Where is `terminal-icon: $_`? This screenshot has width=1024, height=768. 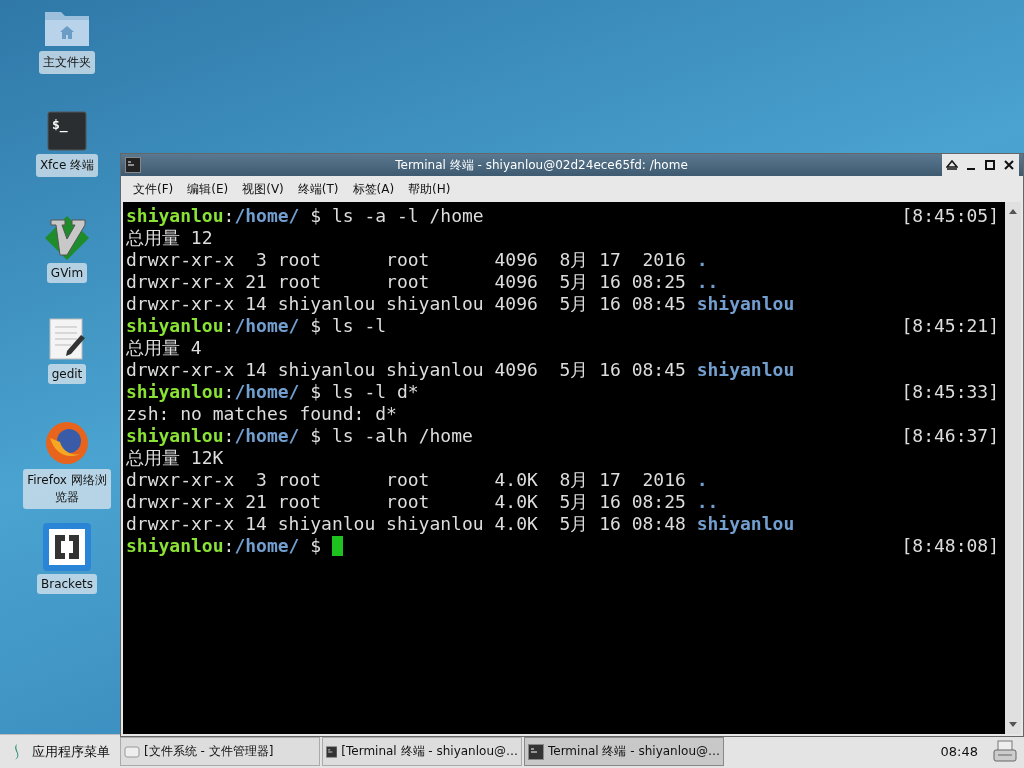 terminal-icon: $_ is located at coordinates (67, 131).